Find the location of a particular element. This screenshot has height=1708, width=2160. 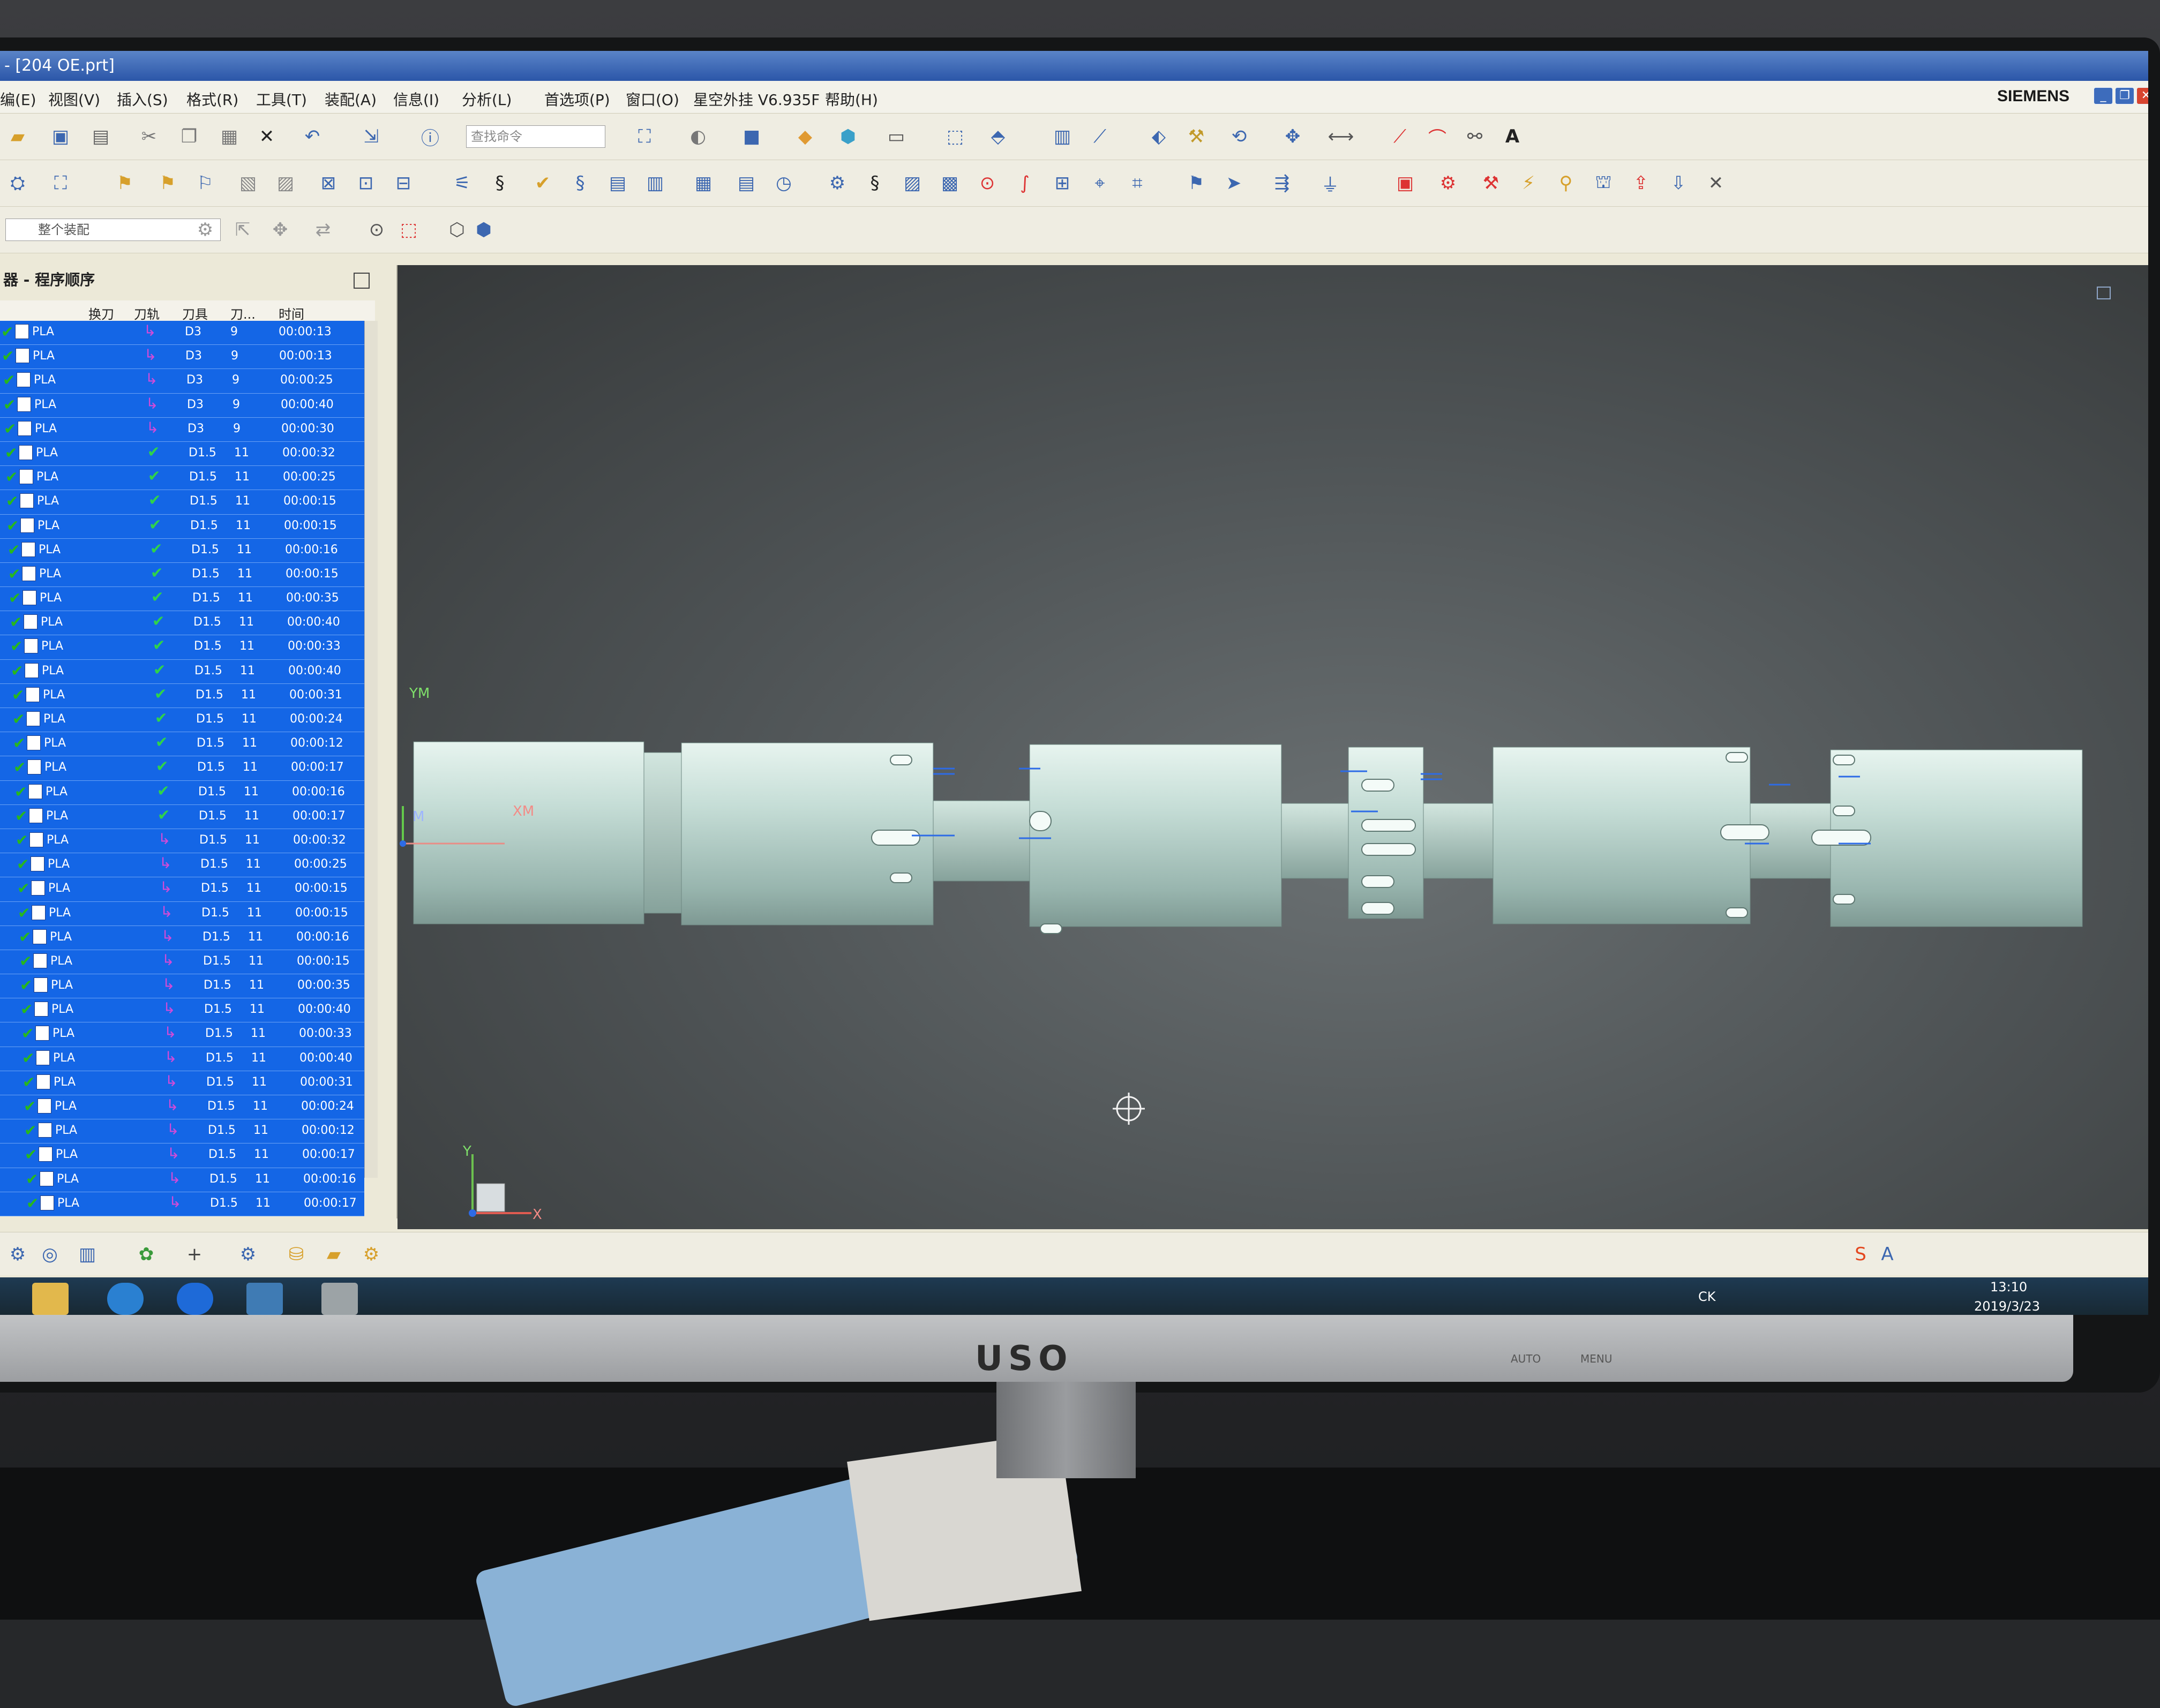

tool-icon: ⚒ is located at coordinates (1491, 183).